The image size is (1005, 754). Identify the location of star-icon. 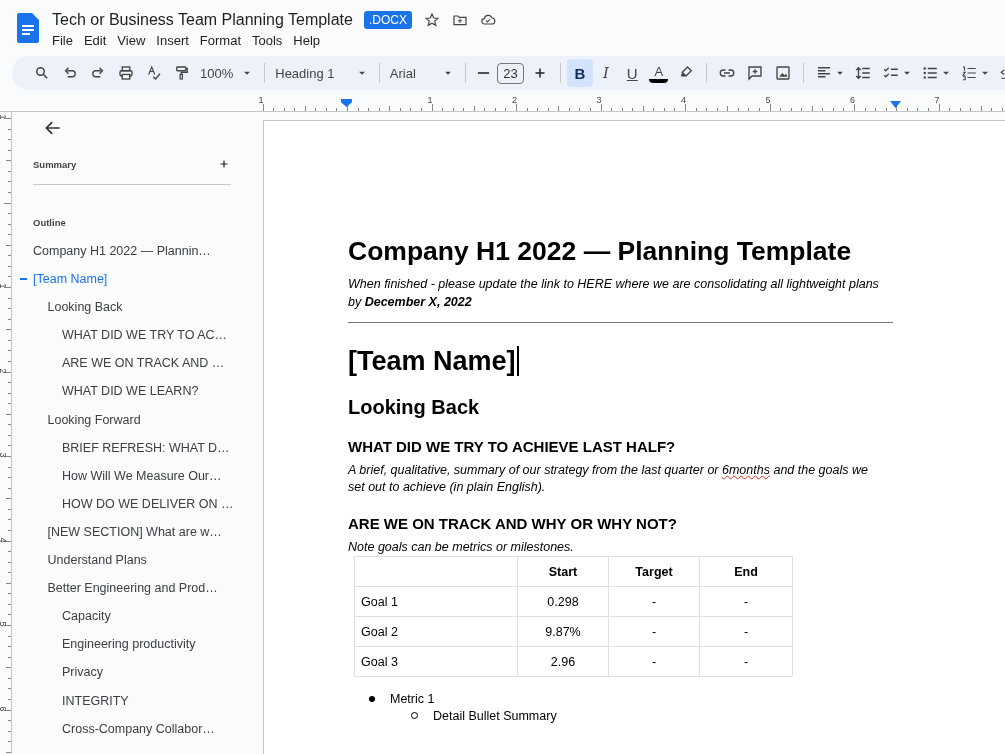
(431, 20).